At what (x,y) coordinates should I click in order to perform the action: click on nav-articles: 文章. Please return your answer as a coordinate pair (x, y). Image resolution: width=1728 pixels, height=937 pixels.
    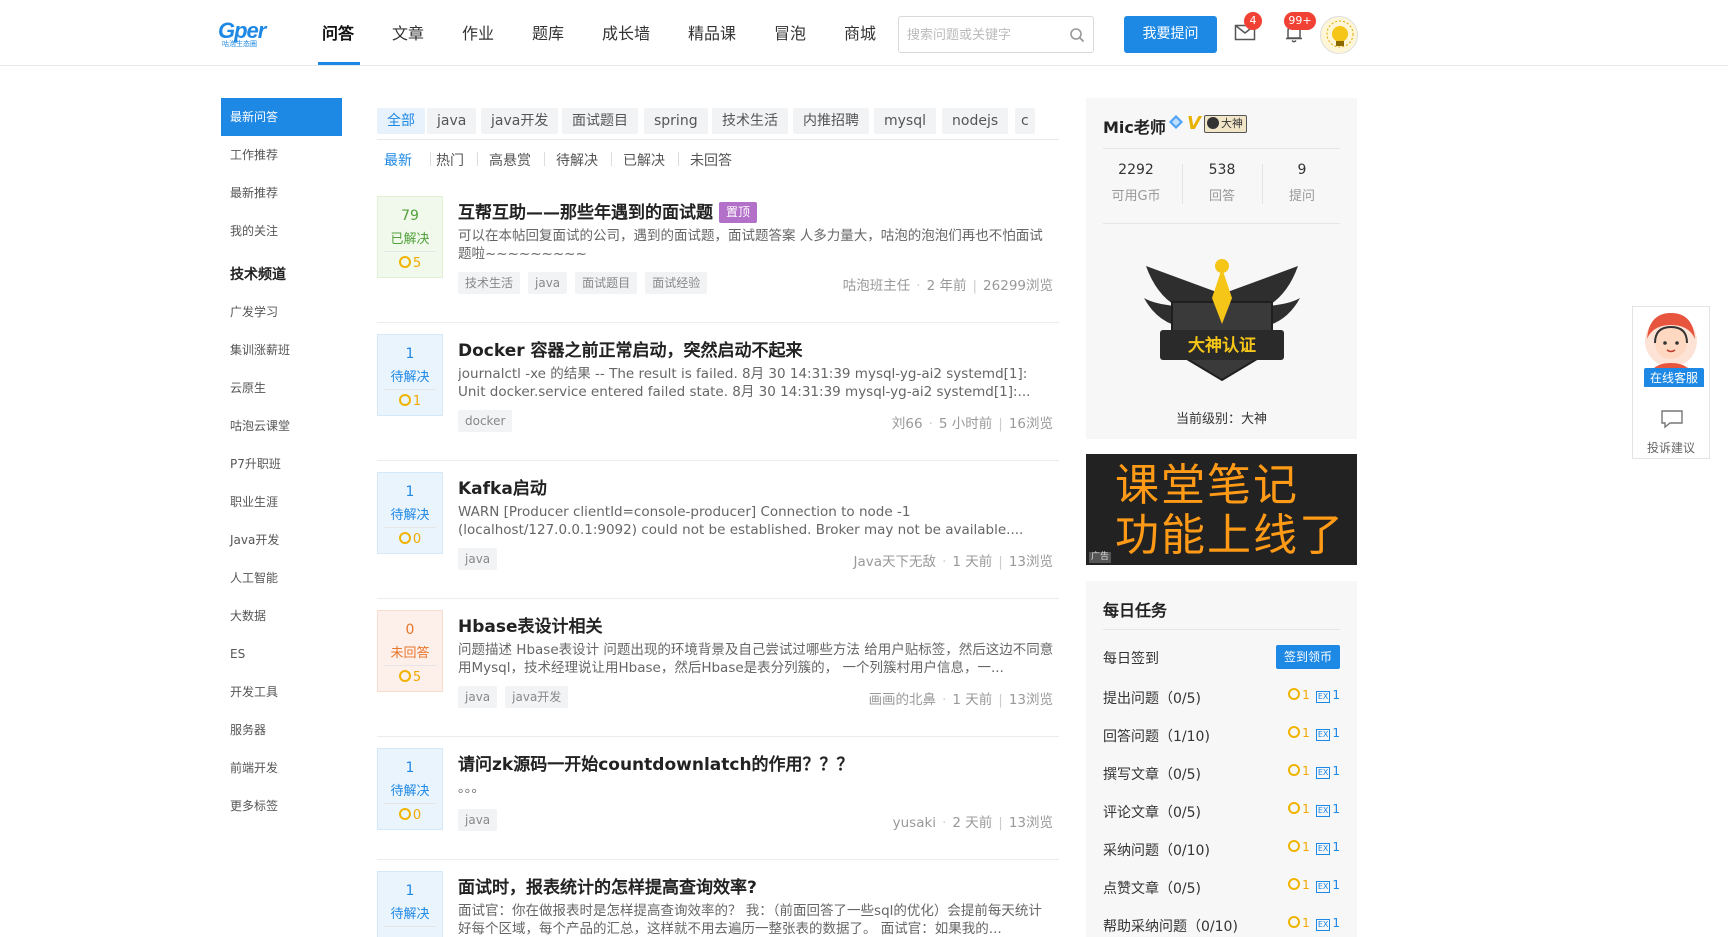
    Looking at the image, I should click on (408, 33).